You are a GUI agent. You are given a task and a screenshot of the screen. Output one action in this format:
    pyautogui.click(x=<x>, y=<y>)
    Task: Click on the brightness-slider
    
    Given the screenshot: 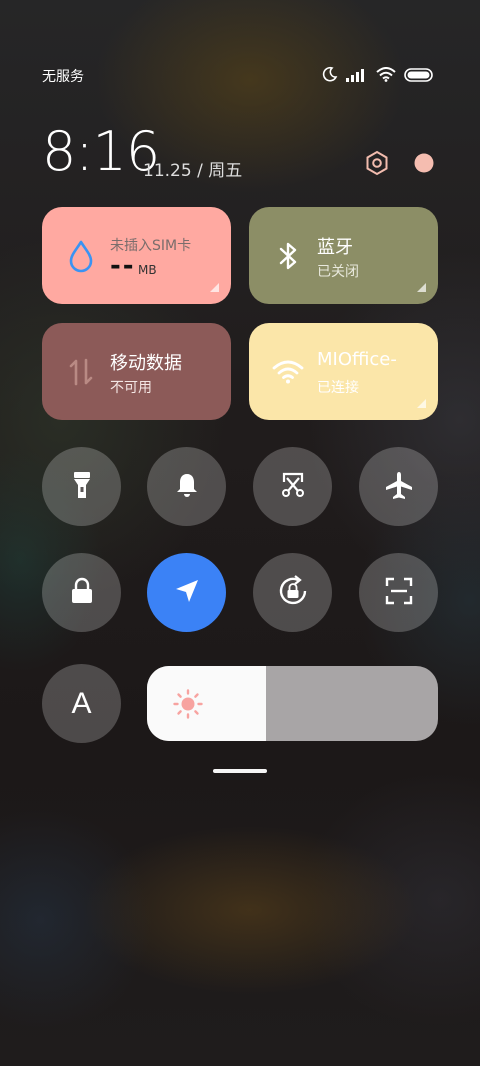 What is the action you would take?
    pyautogui.click(x=292, y=703)
    